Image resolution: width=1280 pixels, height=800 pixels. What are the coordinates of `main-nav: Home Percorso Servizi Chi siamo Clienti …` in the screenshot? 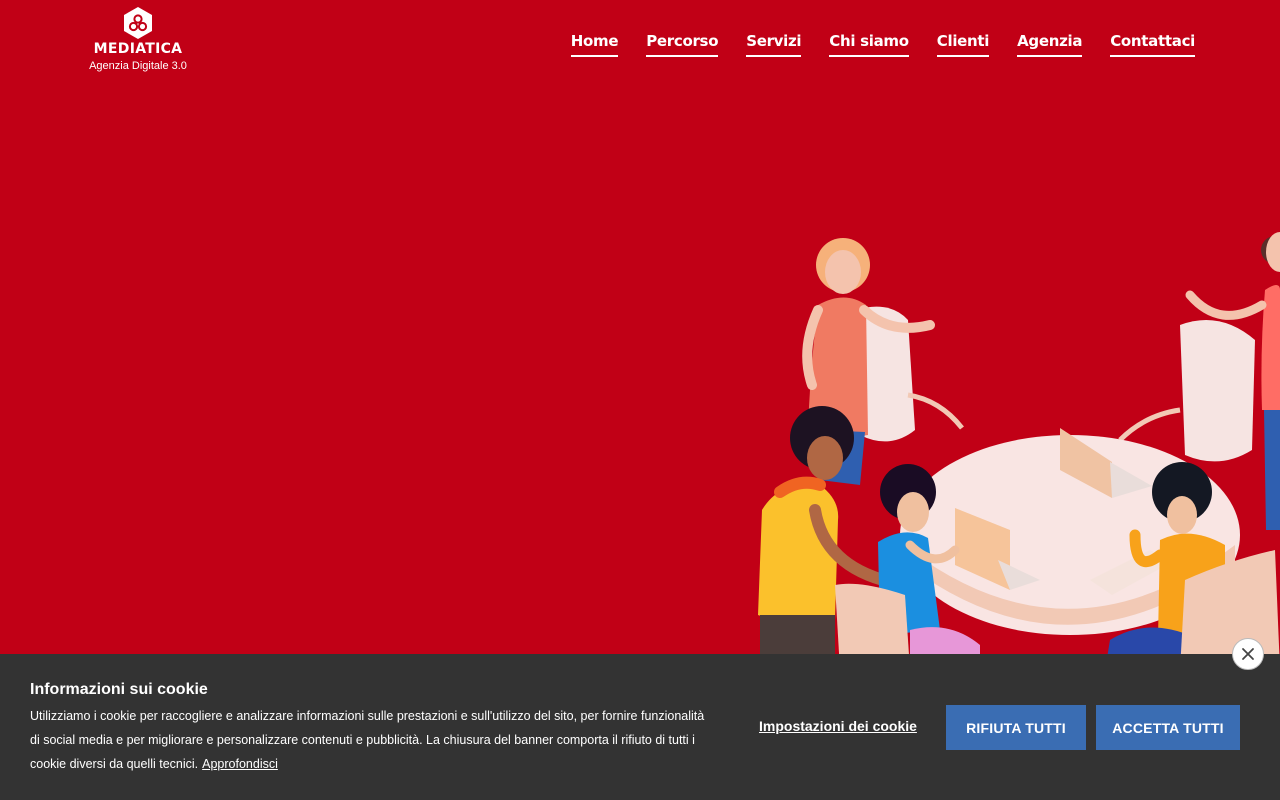 It's located at (882, 44).